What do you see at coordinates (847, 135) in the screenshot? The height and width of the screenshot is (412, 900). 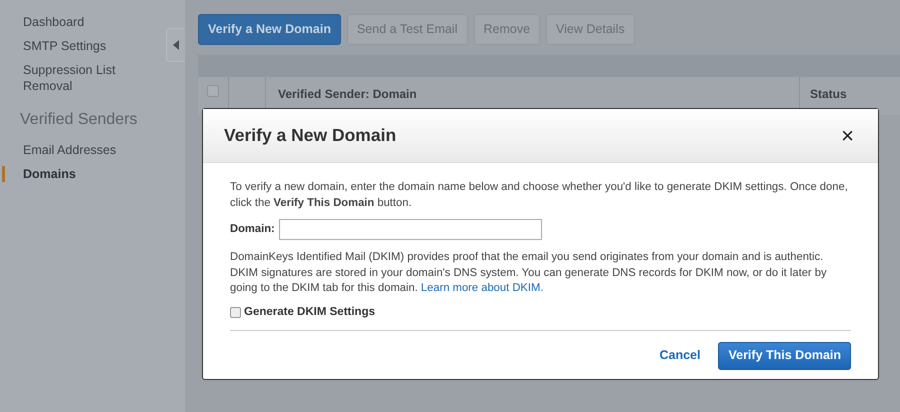 I see `close-button: ×` at bounding box center [847, 135].